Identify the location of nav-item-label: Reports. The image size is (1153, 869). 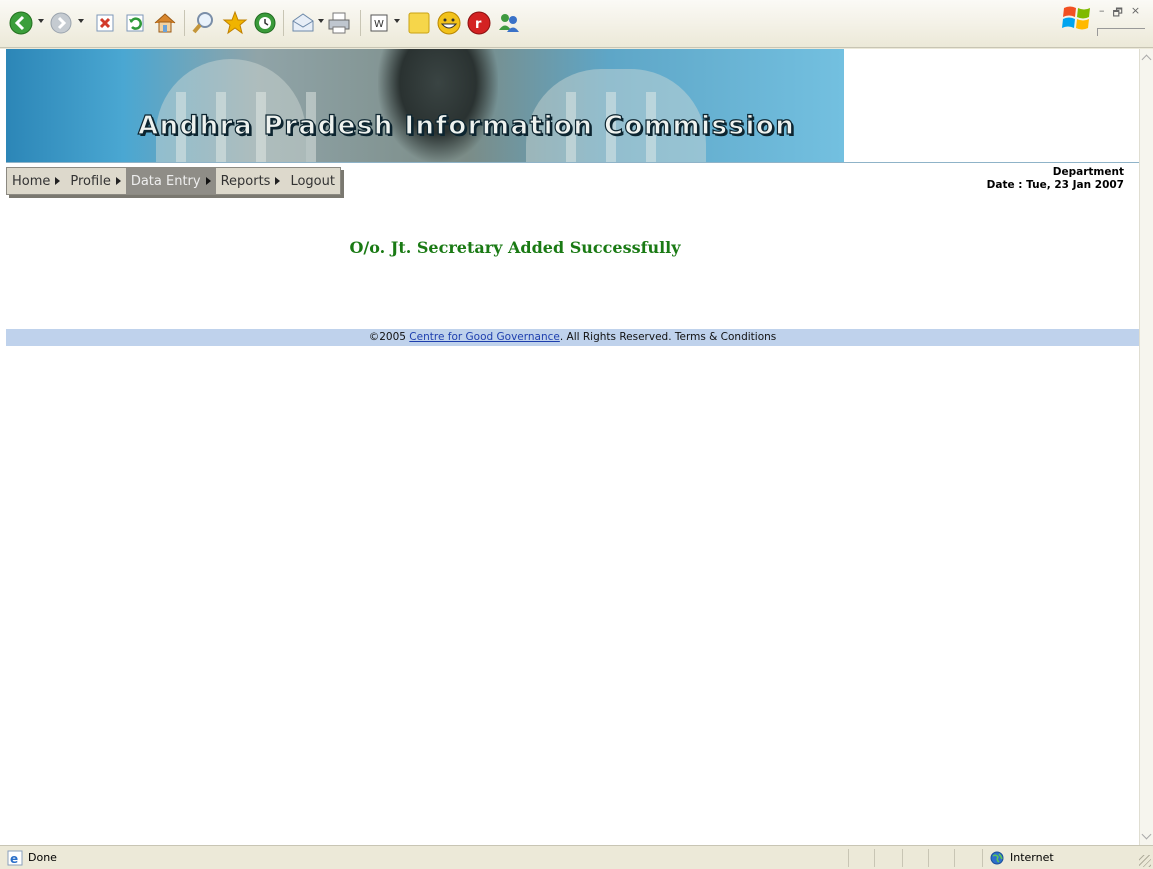
(245, 181).